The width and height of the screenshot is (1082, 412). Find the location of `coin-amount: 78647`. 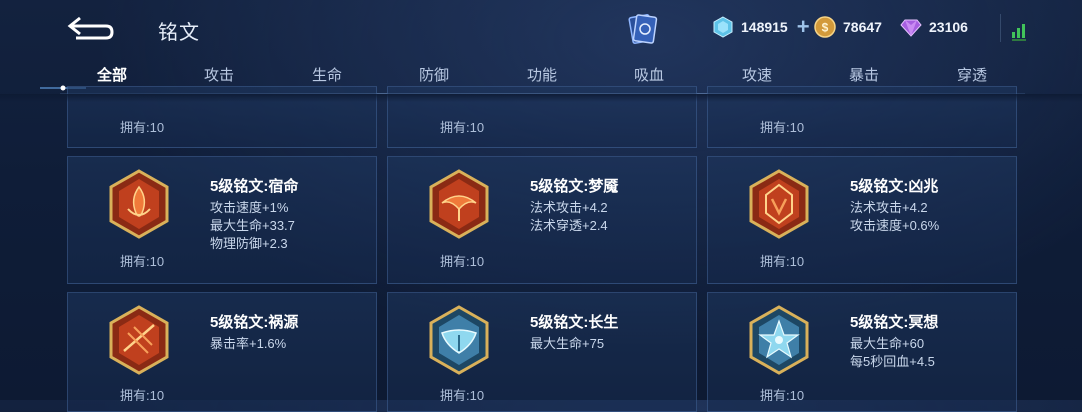

coin-amount: 78647 is located at coordinates (862, 27).